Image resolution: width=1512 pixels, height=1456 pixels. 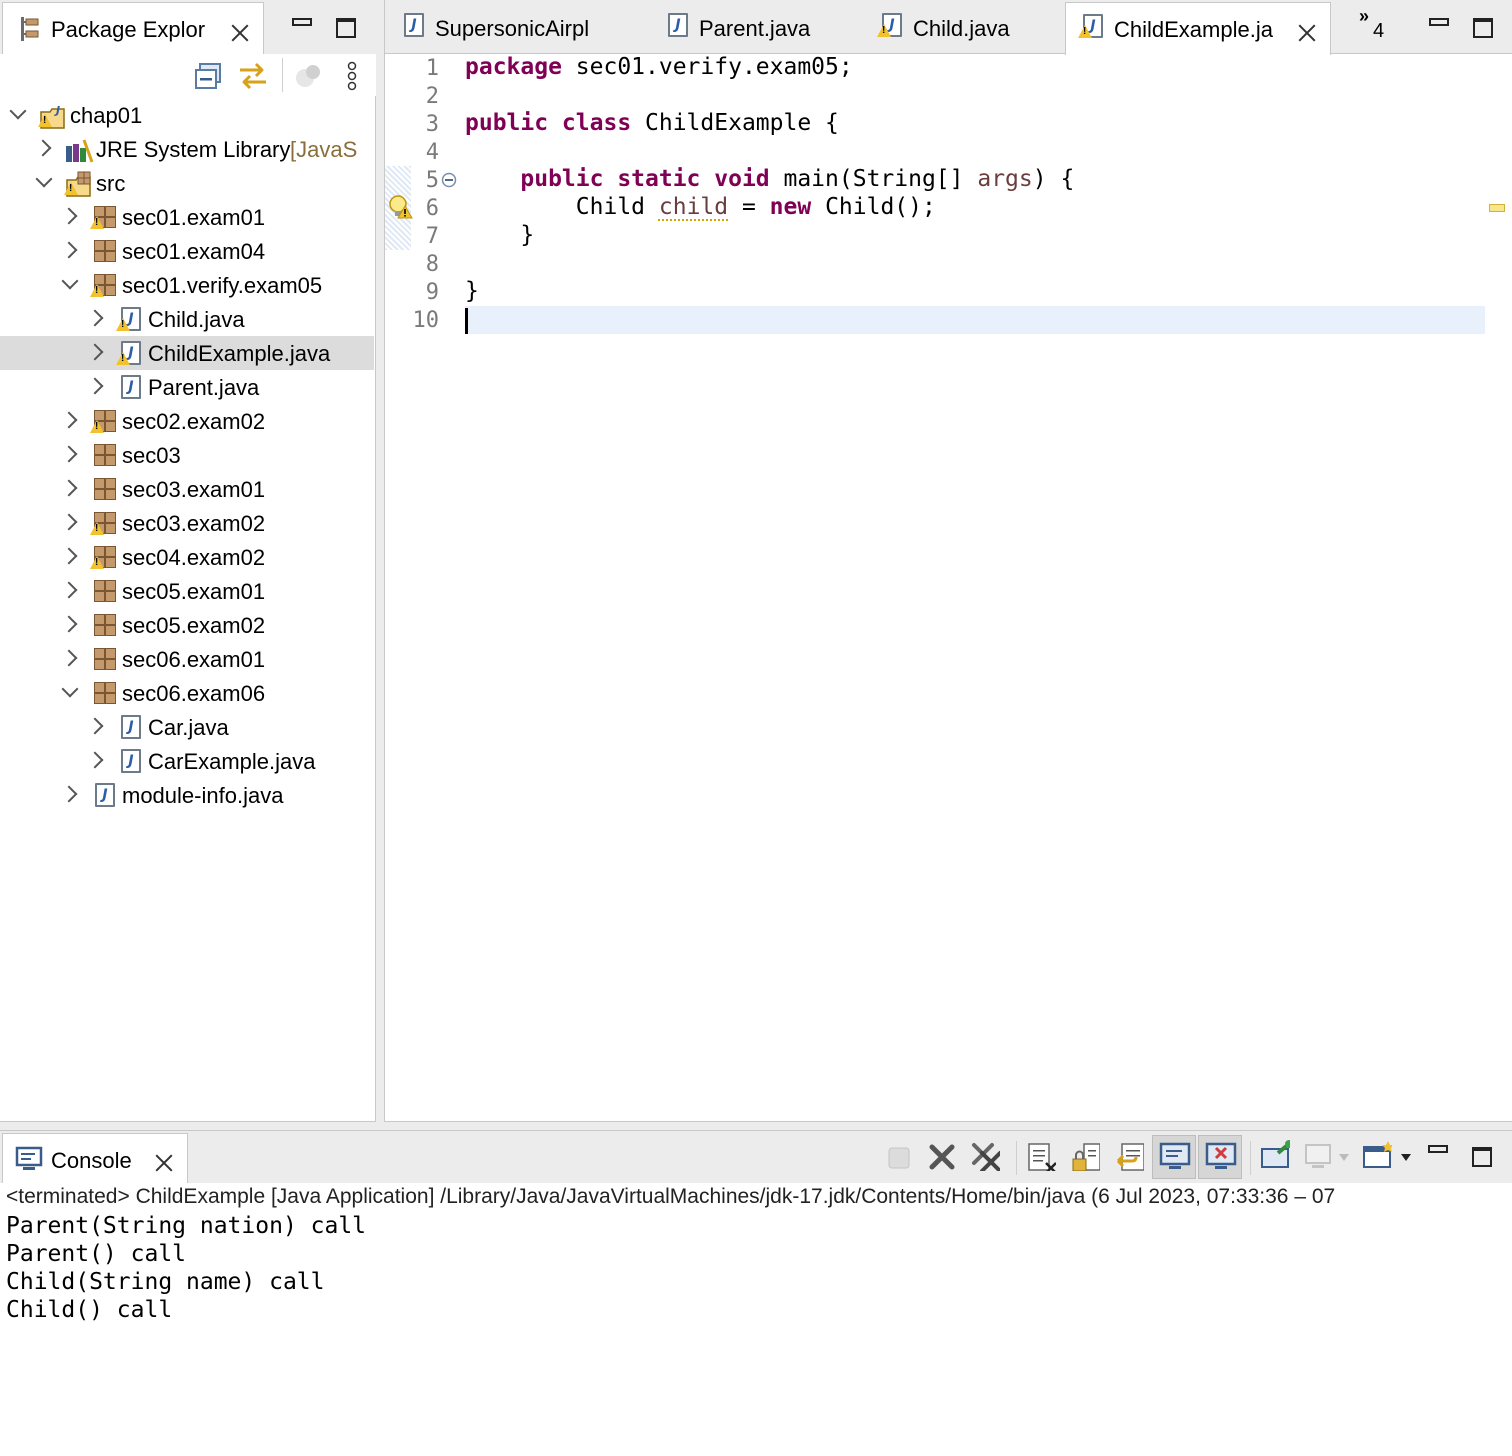 I want to click on console-tab-label: Console, so click(x=91, y=1160).